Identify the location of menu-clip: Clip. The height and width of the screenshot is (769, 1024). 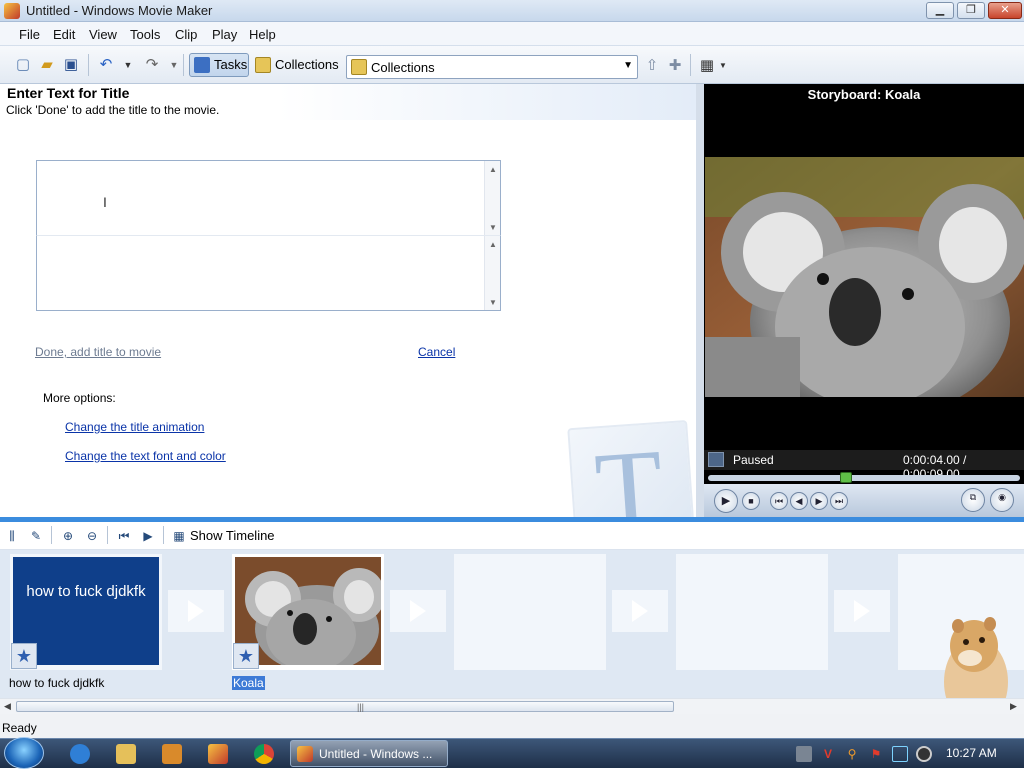
(186, 34).